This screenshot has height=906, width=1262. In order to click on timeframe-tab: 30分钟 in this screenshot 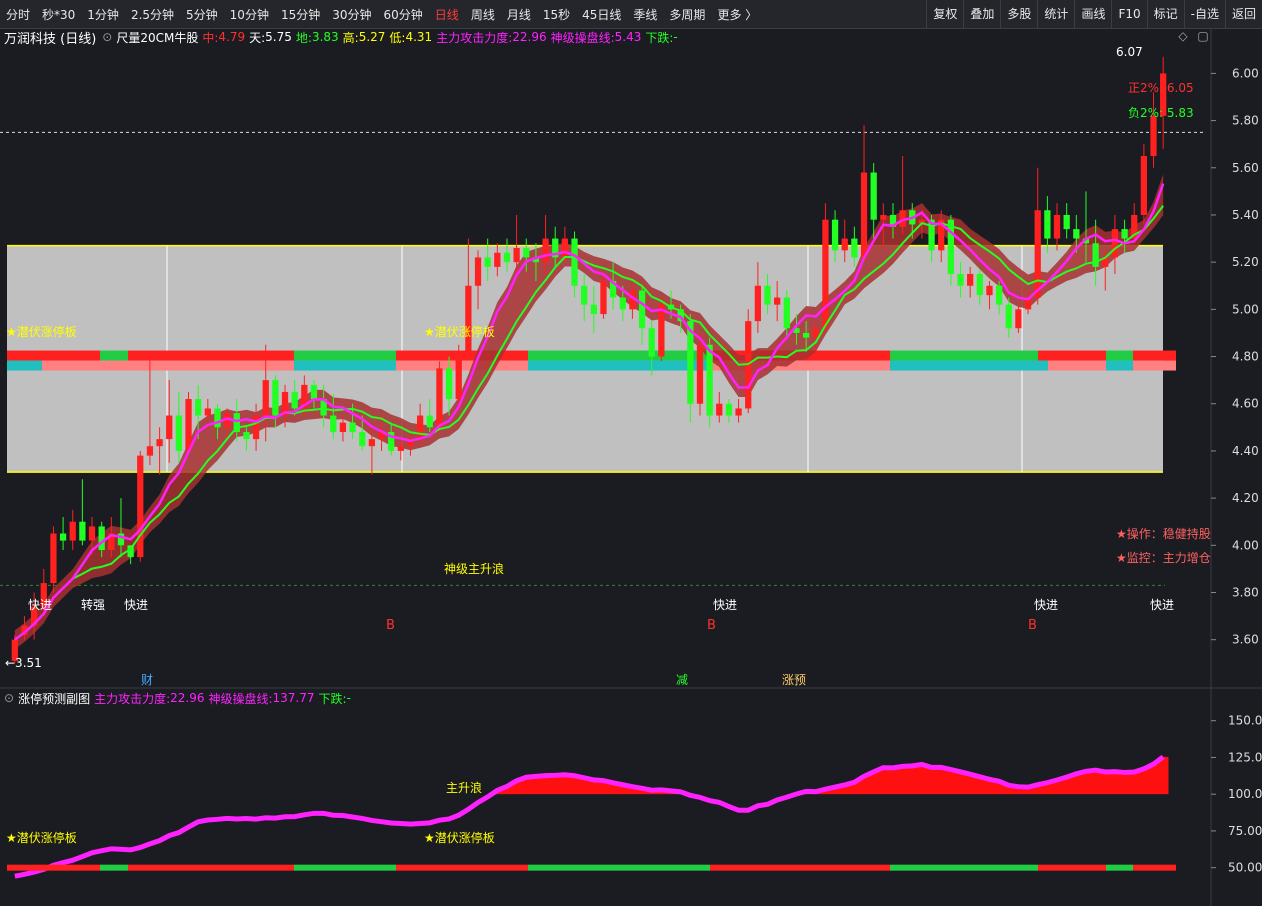, I will do `click(351, 14)`.